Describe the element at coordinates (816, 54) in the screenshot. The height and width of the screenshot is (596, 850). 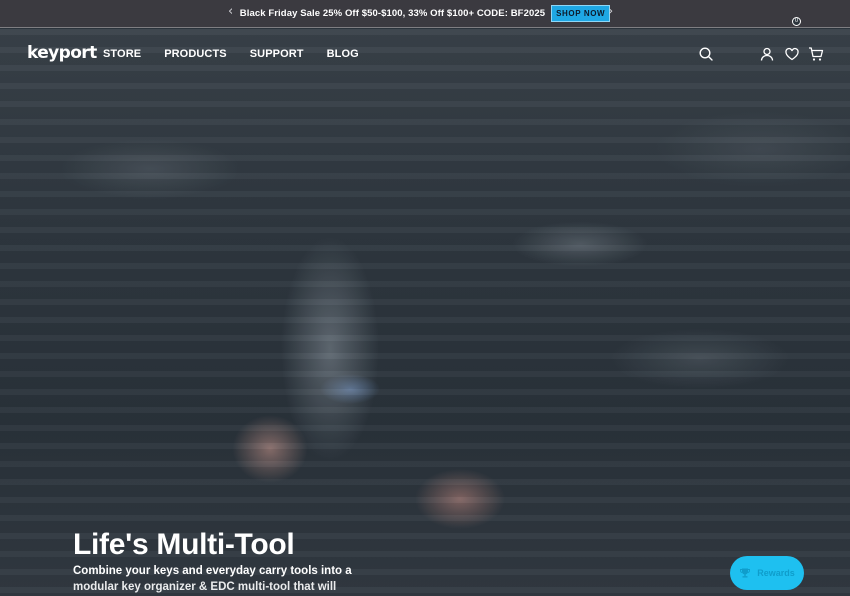
I see `cart-icon` at that location.